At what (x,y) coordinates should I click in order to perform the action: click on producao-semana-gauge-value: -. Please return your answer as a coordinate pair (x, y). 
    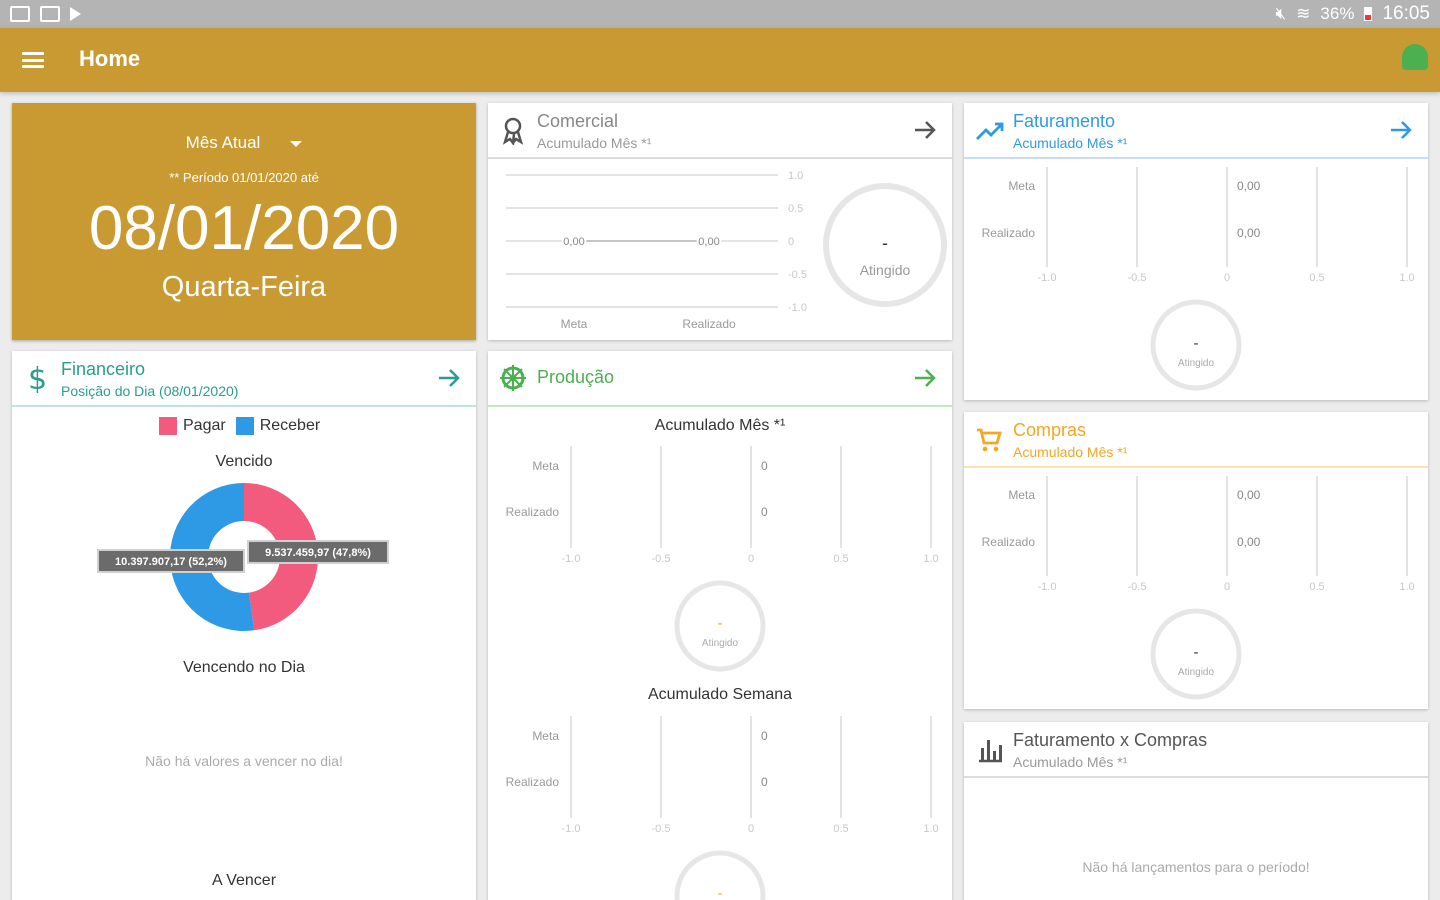
    Looking at the image, I should click on (720, 892).